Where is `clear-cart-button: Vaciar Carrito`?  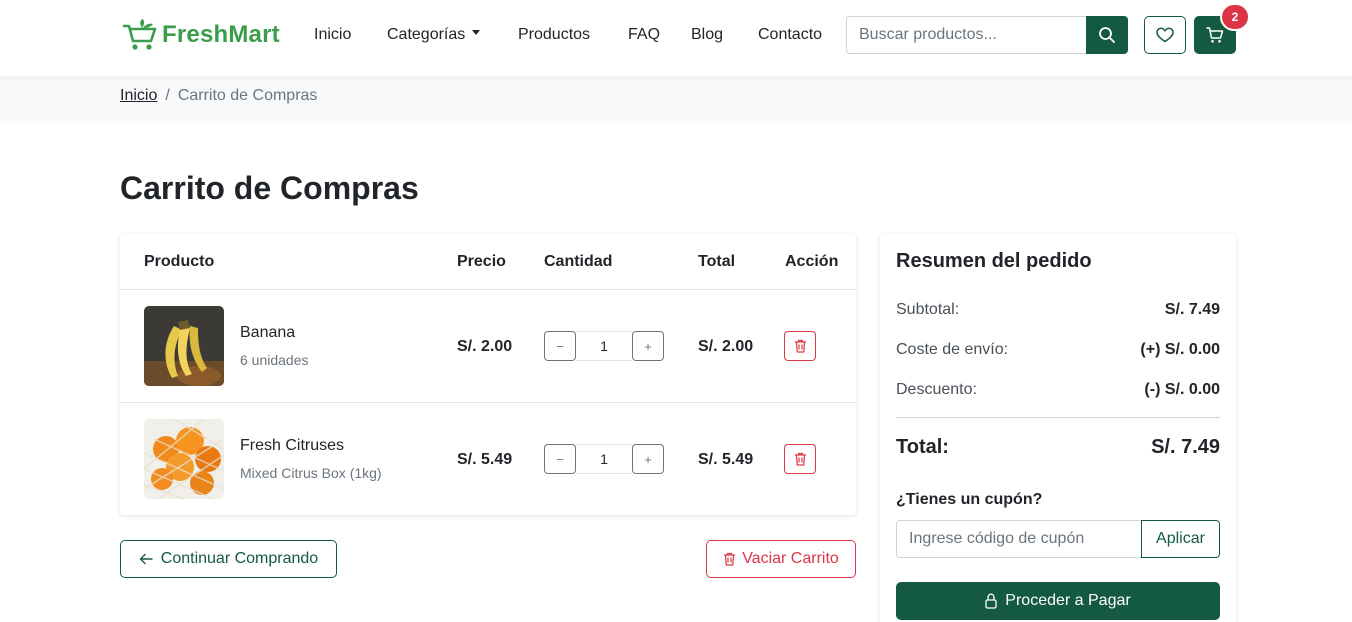 clear-cart-button: Vaciar Carrito is located at coordinates (781, 559).